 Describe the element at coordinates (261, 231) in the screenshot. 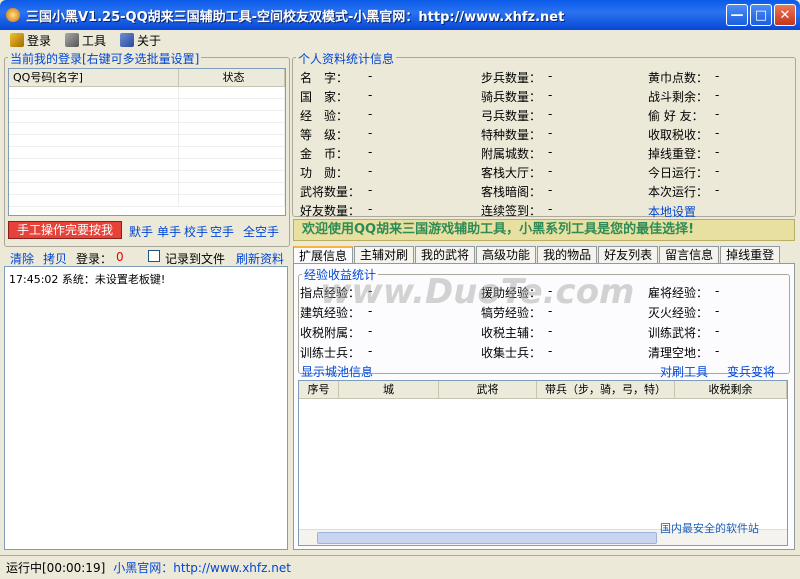

I see `action-5: 全空手` at that location.